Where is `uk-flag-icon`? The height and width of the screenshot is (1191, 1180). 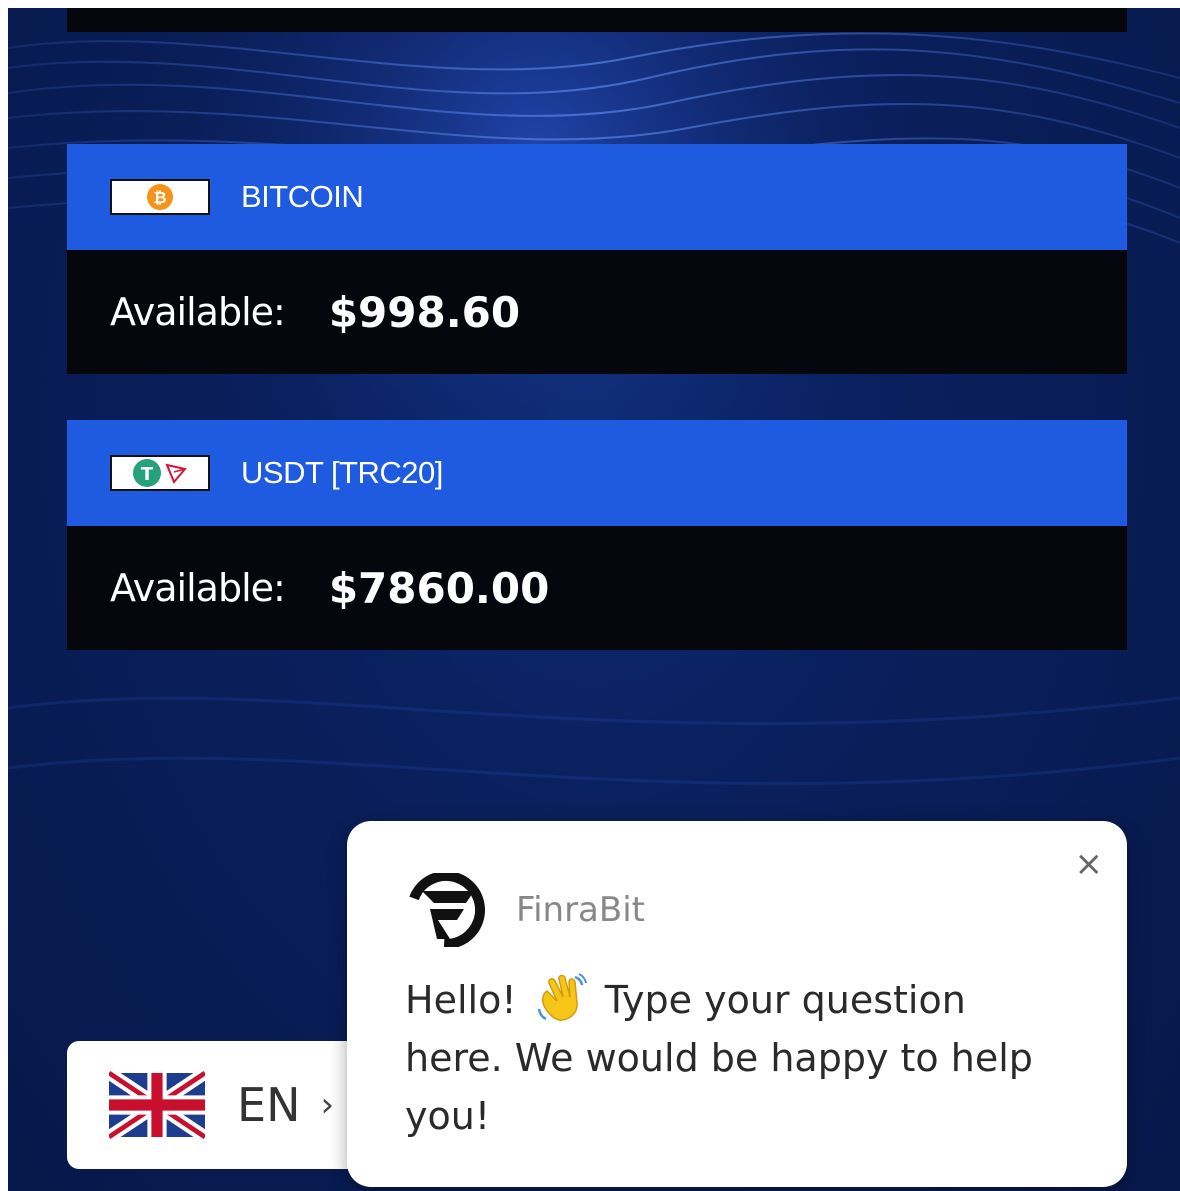
uk-flag-icon is located at coordinates (157, 1105).